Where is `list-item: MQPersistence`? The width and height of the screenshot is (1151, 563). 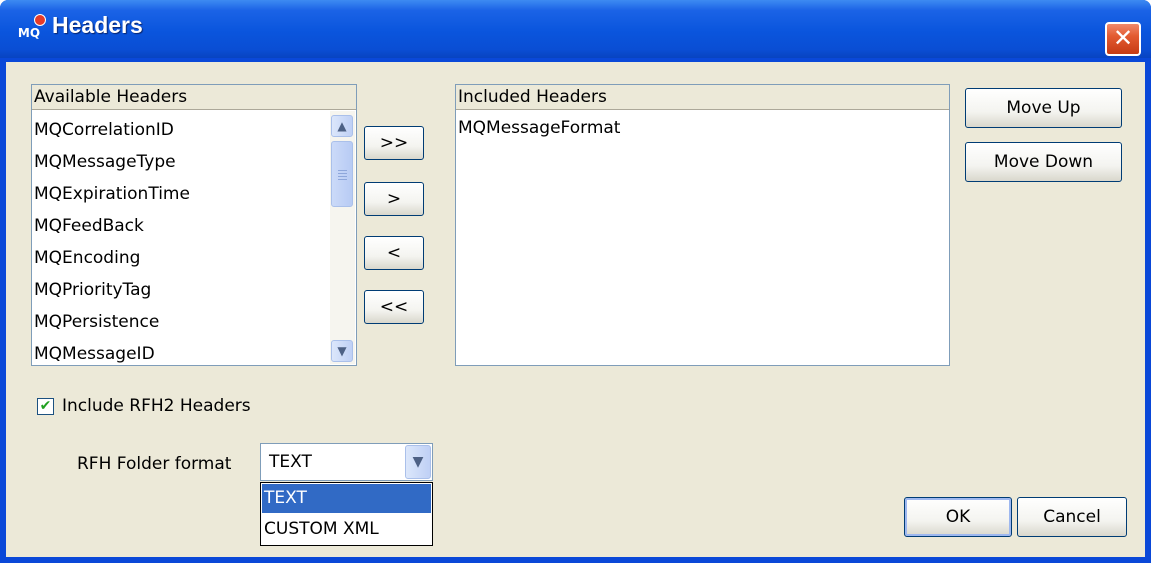
list-item: MQPersistence is located at coordinates (96, 322).